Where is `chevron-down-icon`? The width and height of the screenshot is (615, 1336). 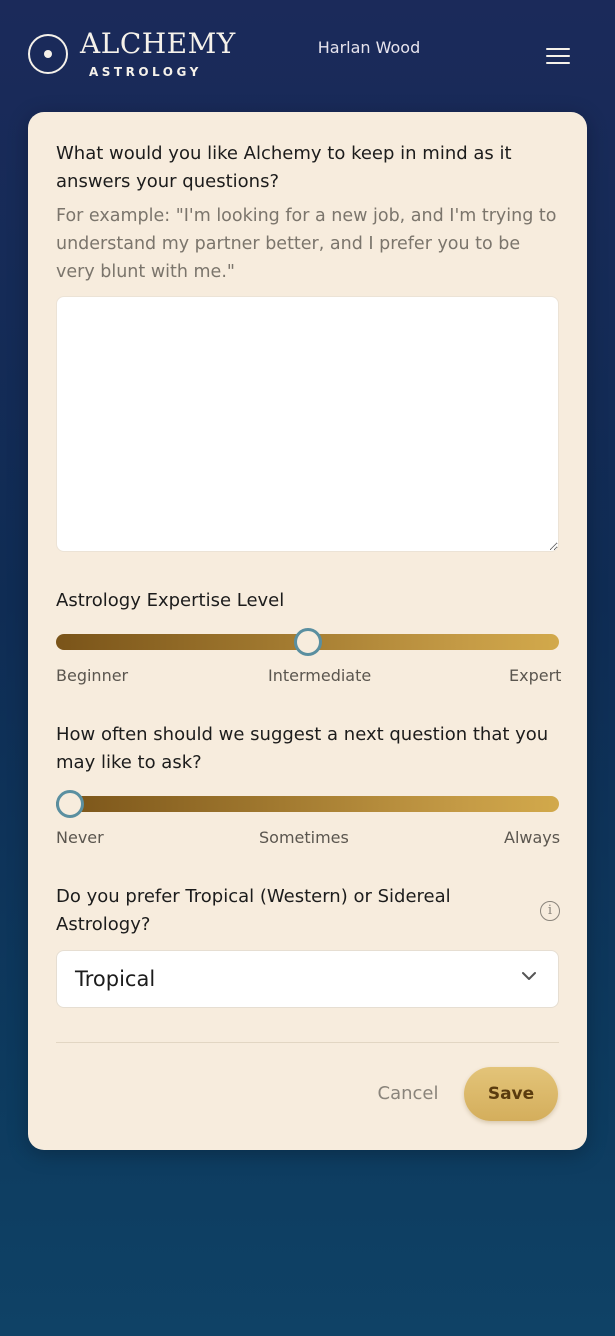
chevron-down-icon is located at coordinates (529, 976).